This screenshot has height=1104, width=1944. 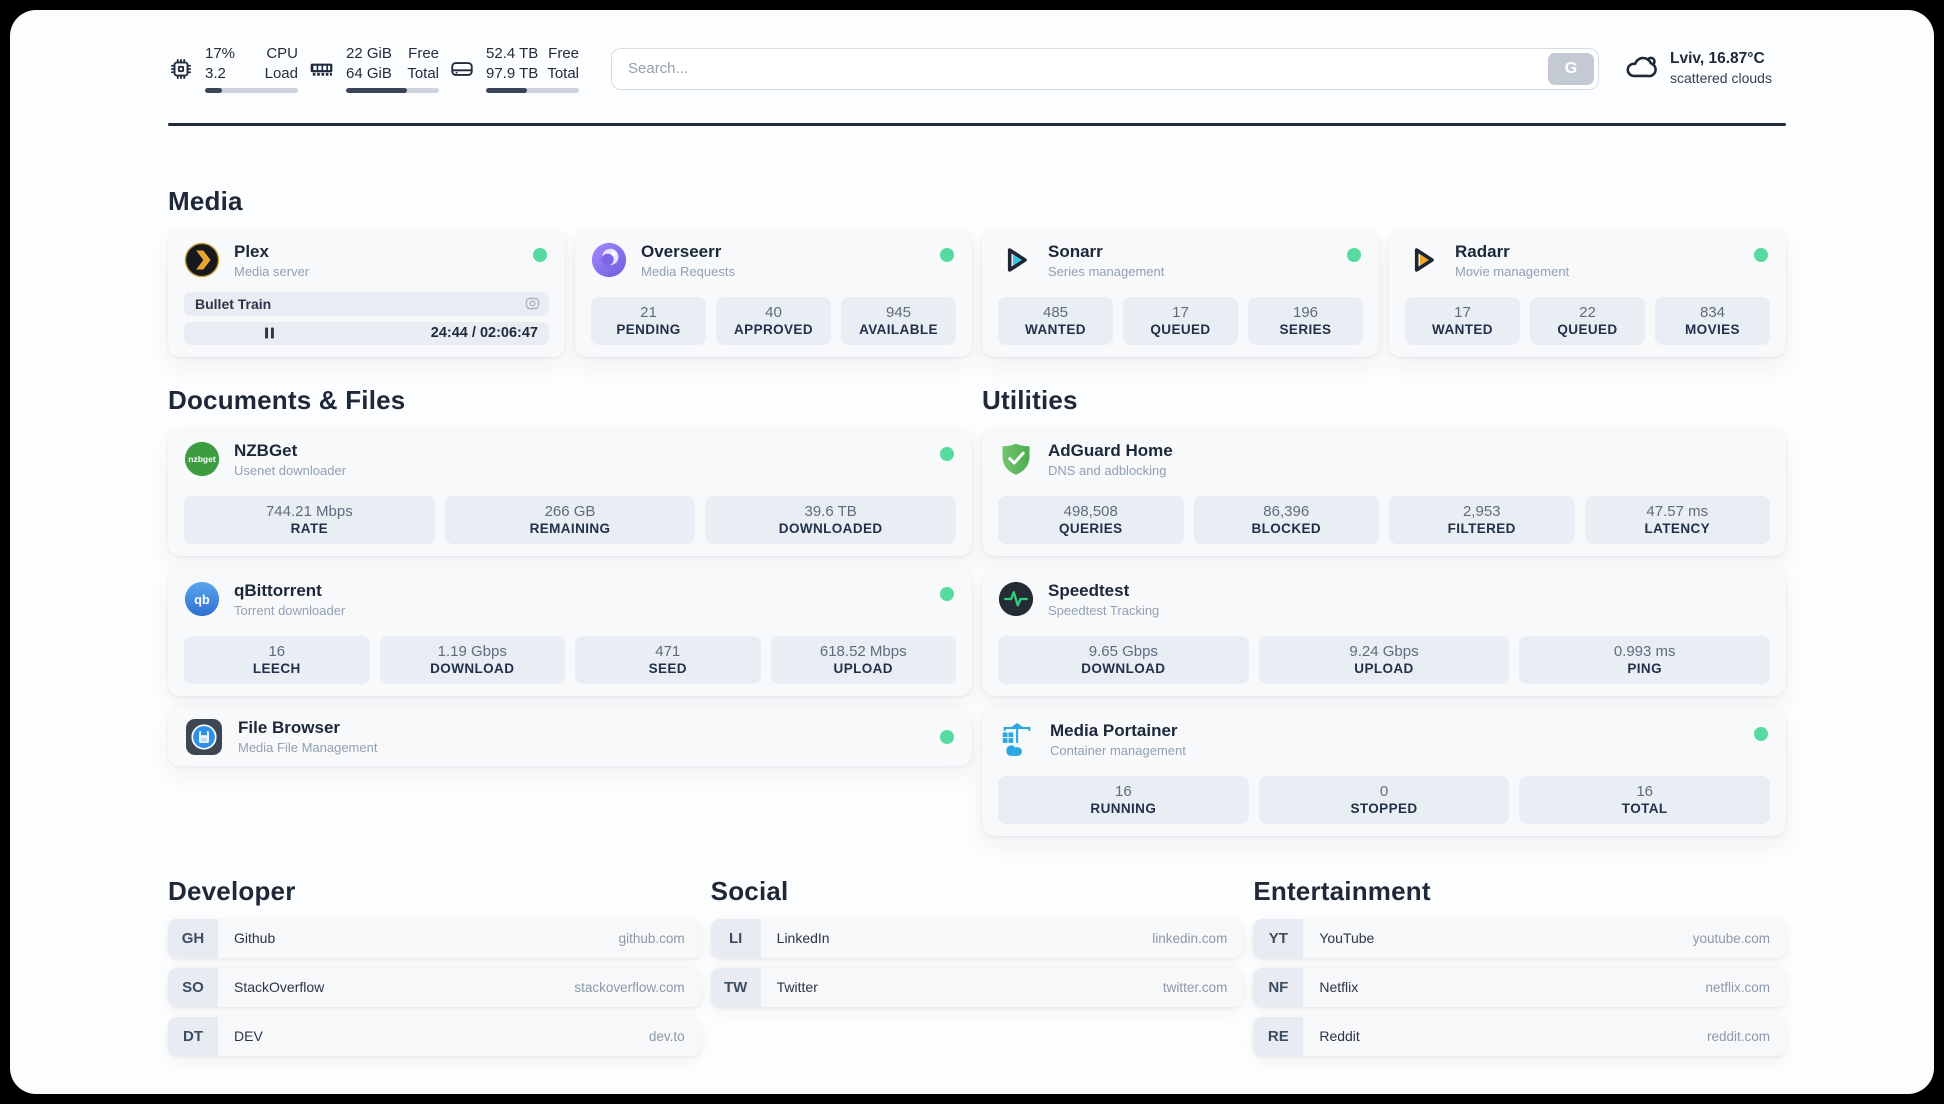 What do you see at coordinates (1738, 1036) in the screenshot?
I see `link-domain: reddit.com` at bounding box center [1738, 1036].